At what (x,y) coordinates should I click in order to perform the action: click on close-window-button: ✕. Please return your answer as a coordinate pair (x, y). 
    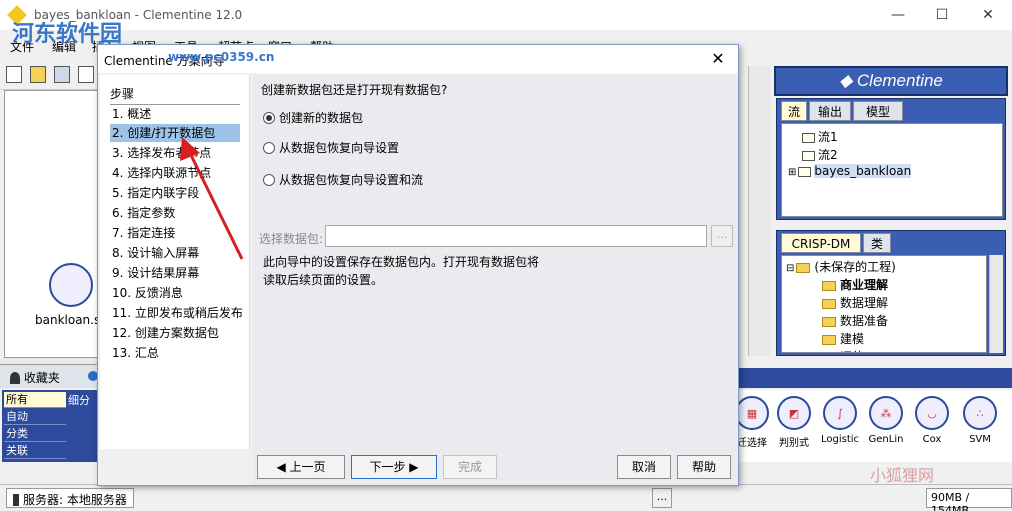
    Looking at the image, I should click on (988, 15).